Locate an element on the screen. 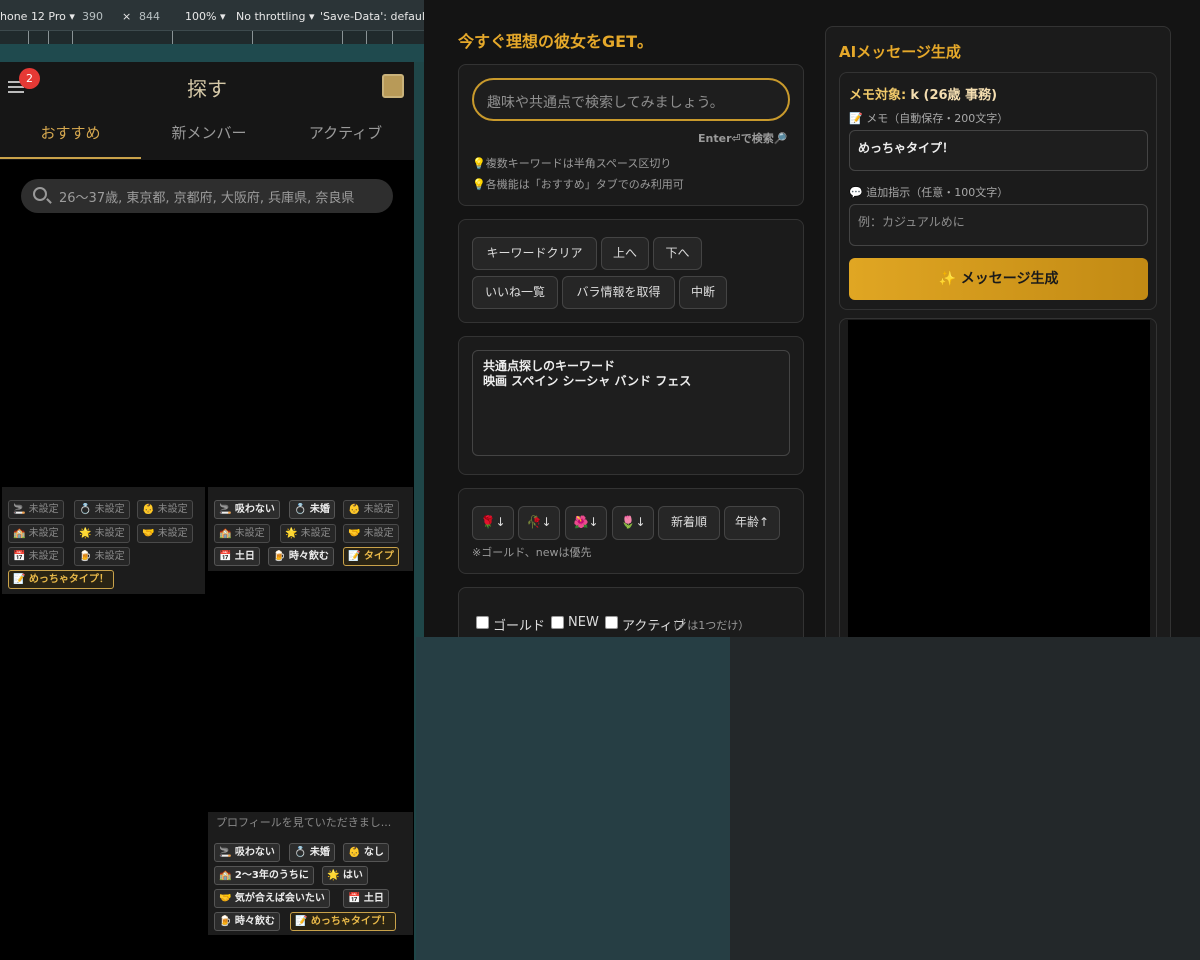 This screenshot has width=1200, height=960. hint-recommended-tab: 💡各機能は「おすすめ」タブでのみ利用可 is located at coordinates (578, 184).